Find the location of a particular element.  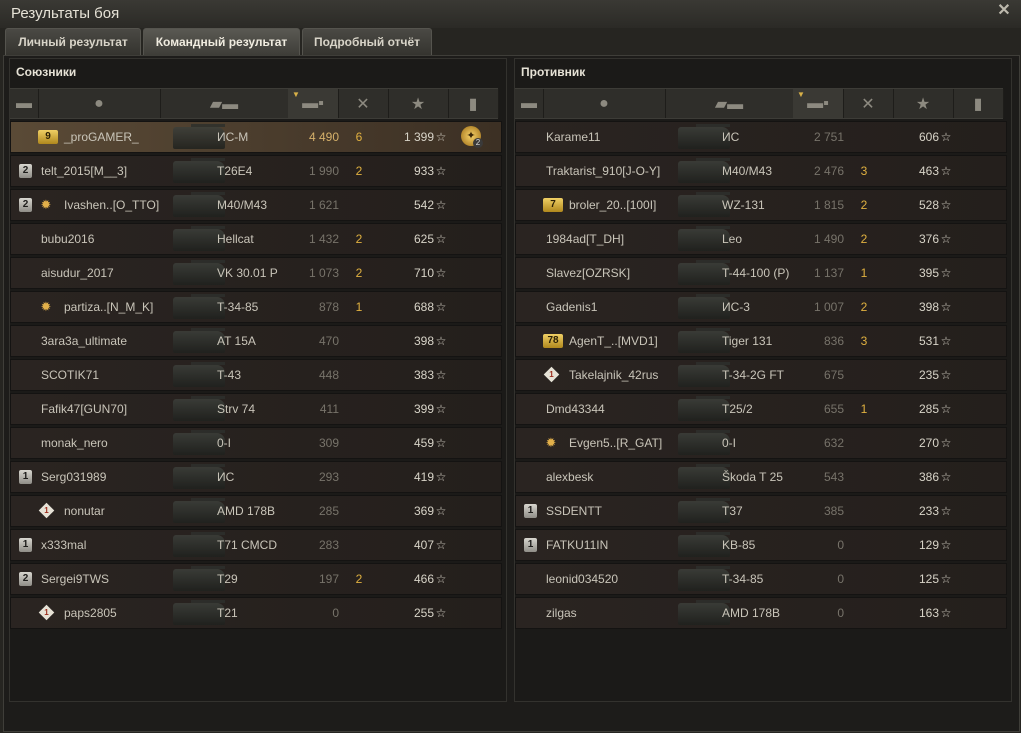

medal-cell: ✦ 2 is located at coordinates (471, 137).